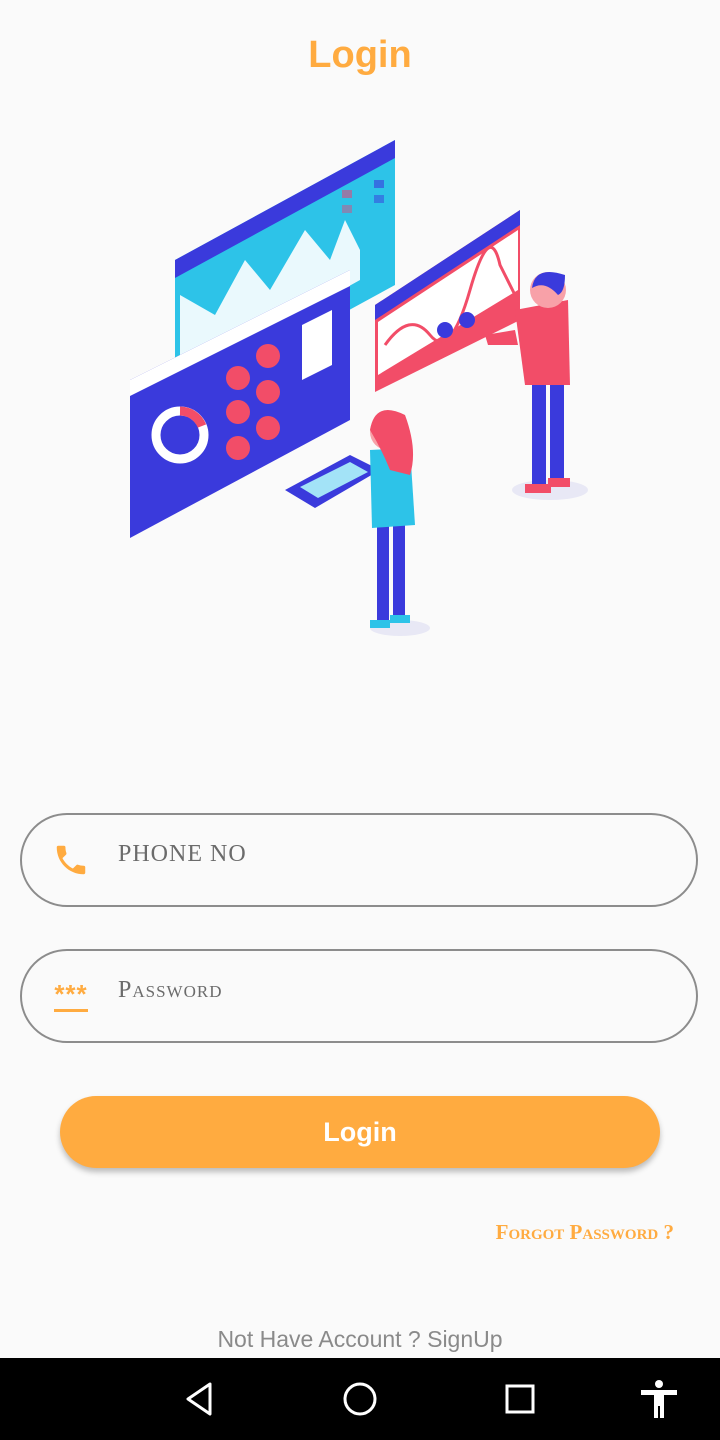 This screenshot has width=720, height=1440. What do you see at coordinates (71, 860) in the screenshot?
I see `phone-icon` at bounding box center [71, 860].